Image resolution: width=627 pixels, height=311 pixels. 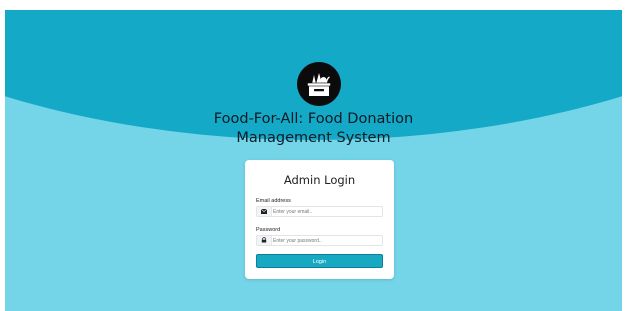 I want to click on password-input-group, so click(x=319, y=240).